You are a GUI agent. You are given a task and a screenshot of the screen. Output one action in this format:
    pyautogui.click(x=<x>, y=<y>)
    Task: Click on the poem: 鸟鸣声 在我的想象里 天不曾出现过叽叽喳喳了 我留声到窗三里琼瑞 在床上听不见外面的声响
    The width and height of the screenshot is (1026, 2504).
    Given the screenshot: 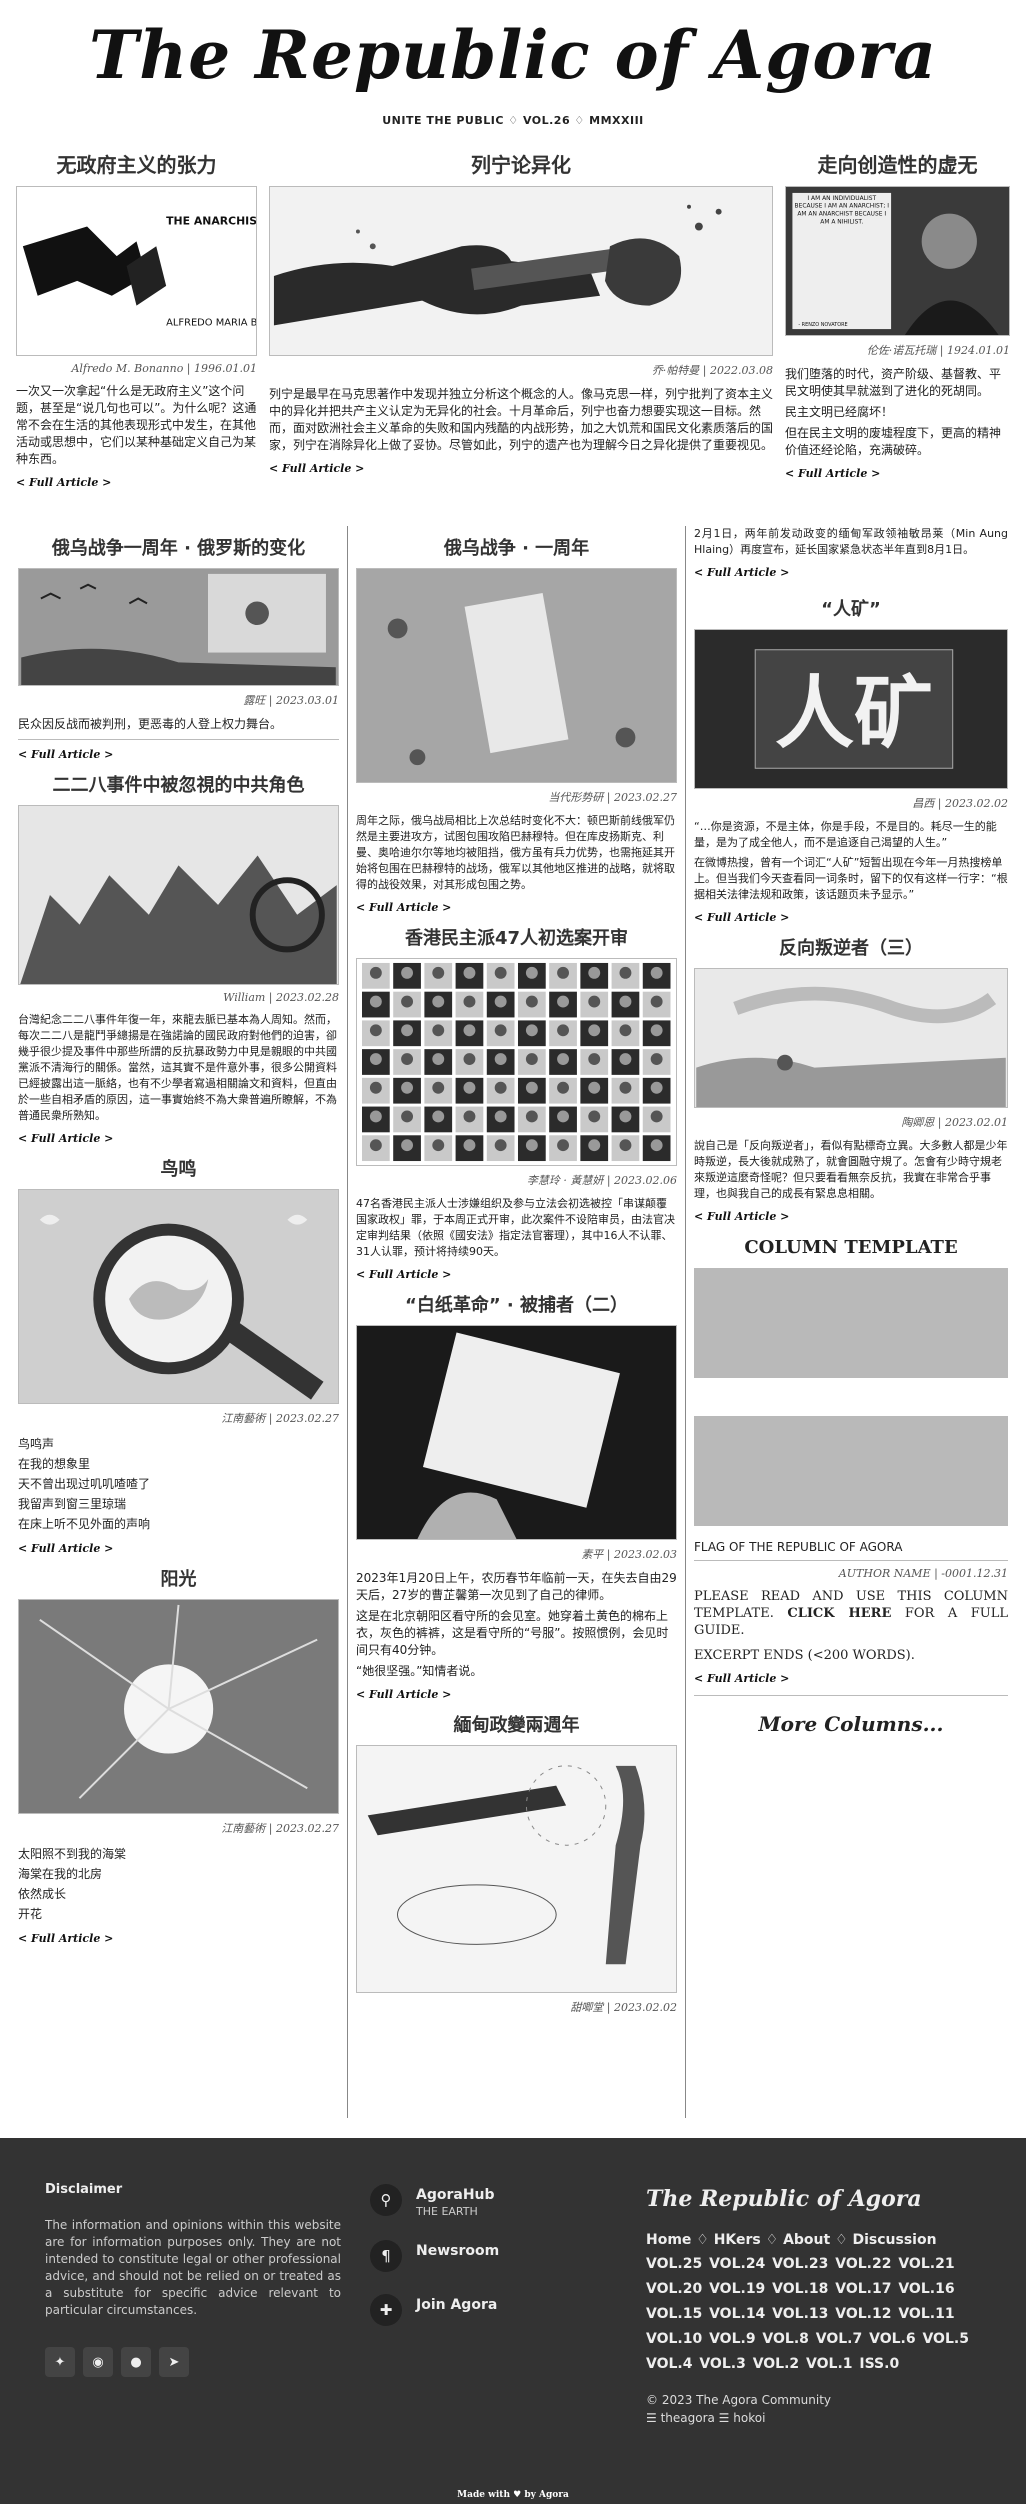 What is the action you would take?
    pyautogui.click(x=84, y=1484)
    